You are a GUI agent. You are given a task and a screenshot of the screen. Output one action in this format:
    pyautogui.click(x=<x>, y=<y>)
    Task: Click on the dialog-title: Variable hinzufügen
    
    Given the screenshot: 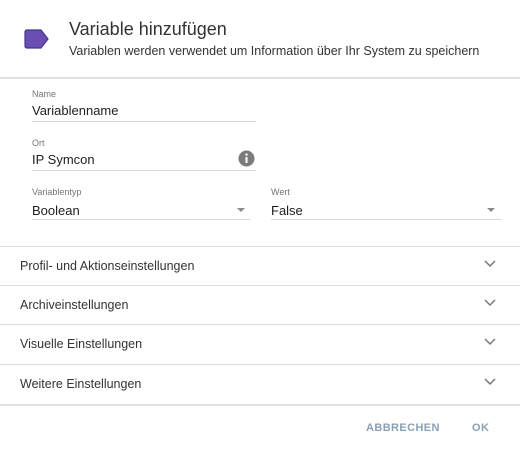 What is the action you would take?
    pyautogui.click(x=148, y=29)
    